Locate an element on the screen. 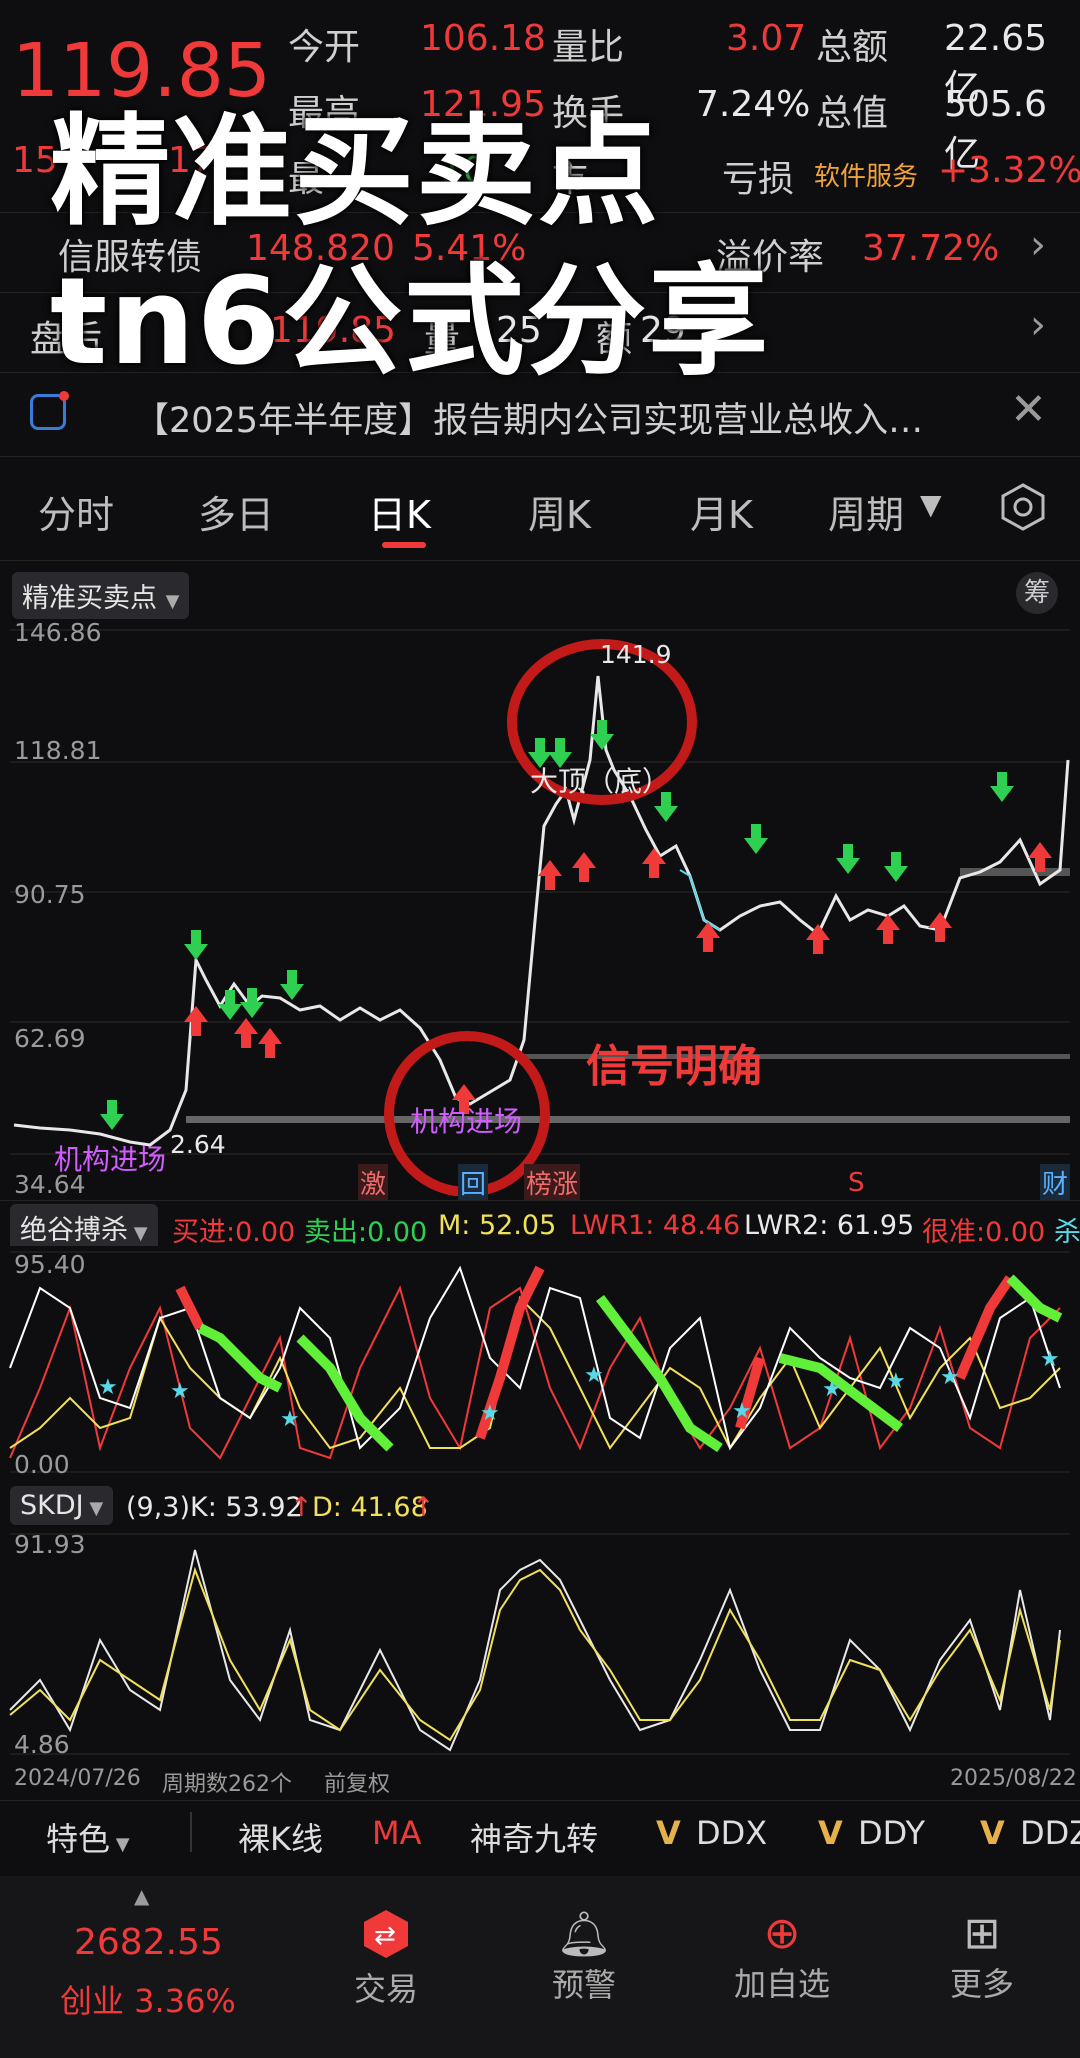 The image size is (1080, 2058). close-icon: ✕ is located at coordinates (1028, 409).